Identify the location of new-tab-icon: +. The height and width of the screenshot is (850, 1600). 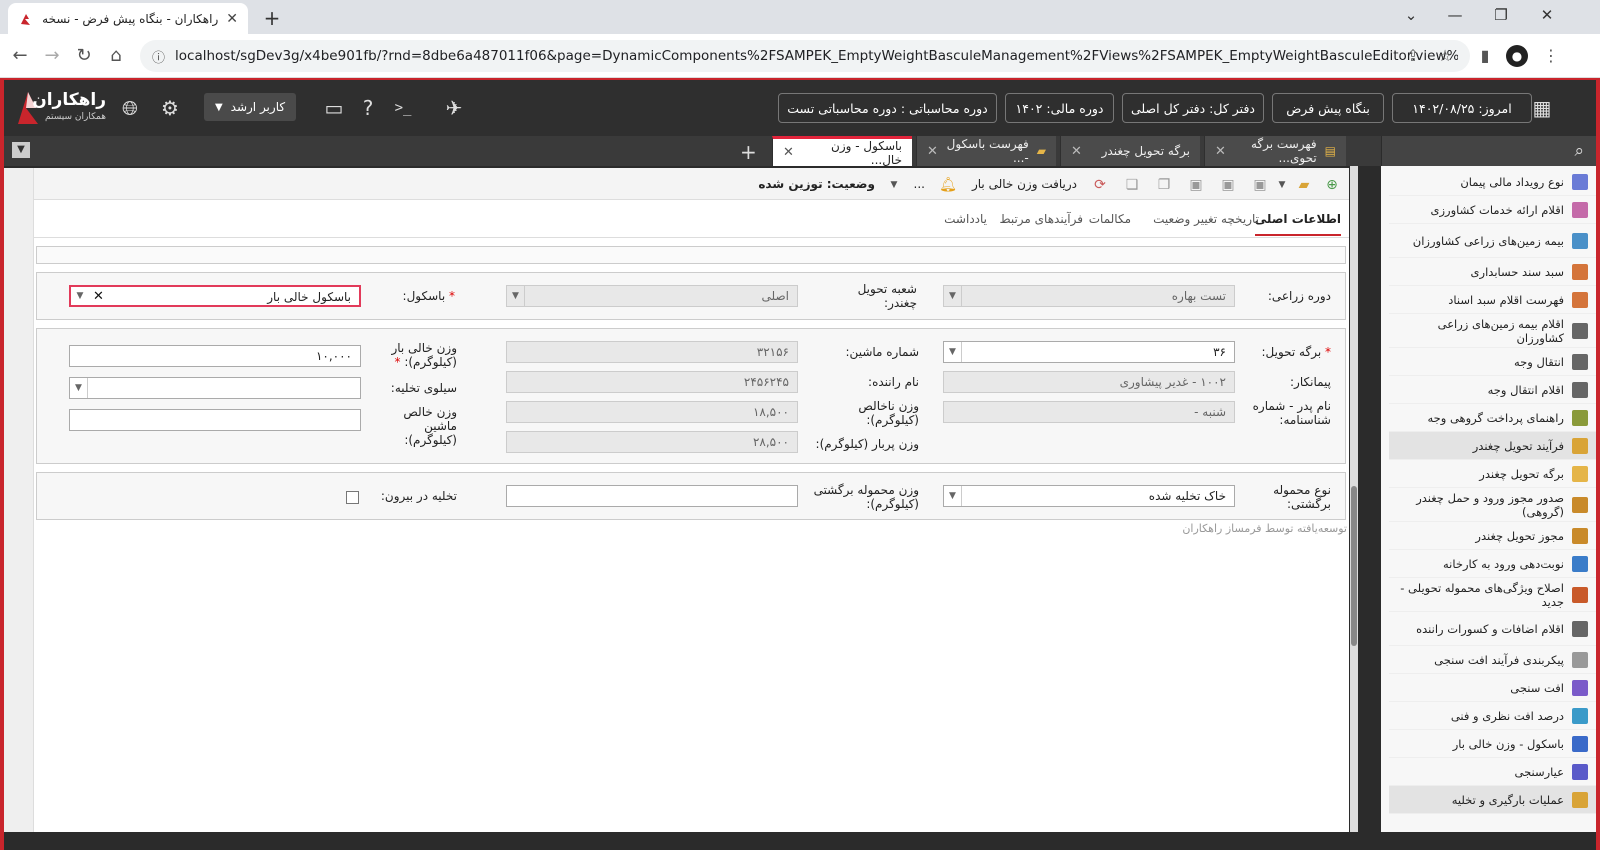
(272, 18).